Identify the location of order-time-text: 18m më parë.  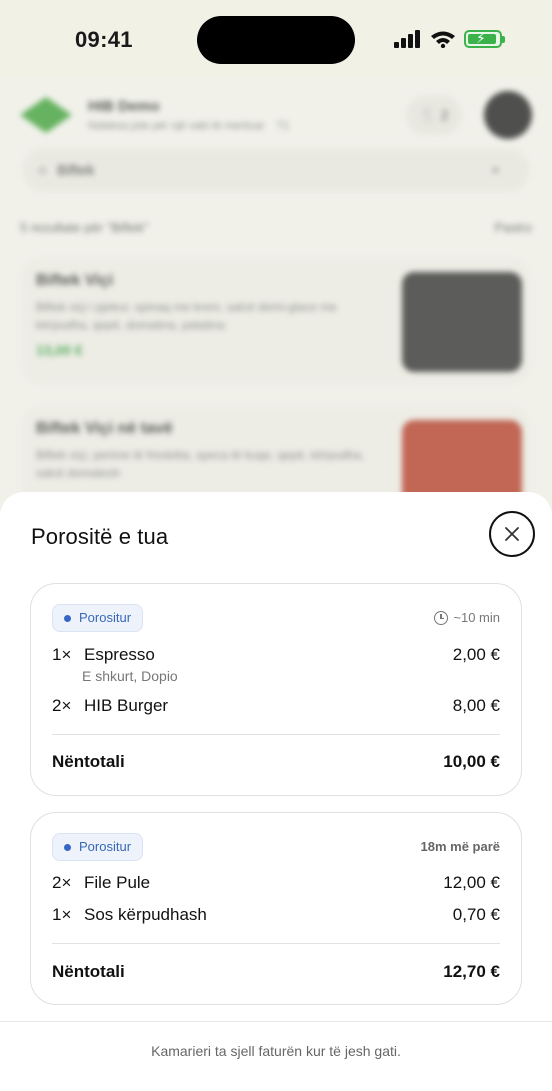
(460, 846).